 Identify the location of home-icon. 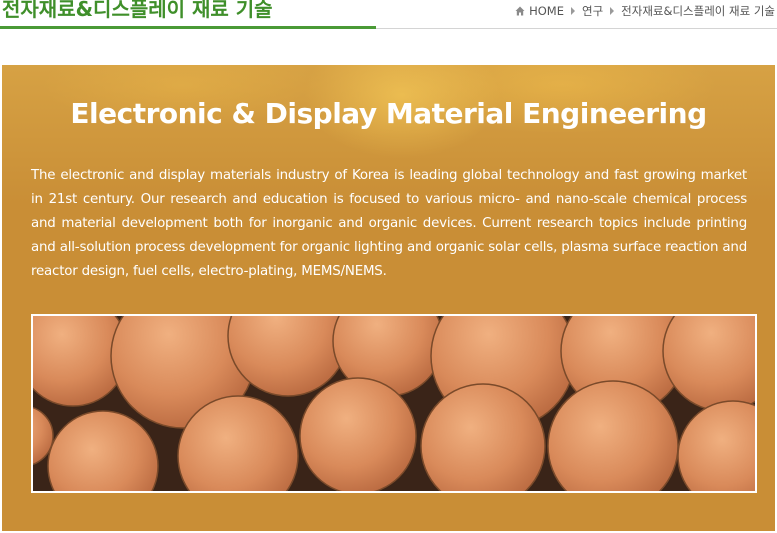
(520, 11).